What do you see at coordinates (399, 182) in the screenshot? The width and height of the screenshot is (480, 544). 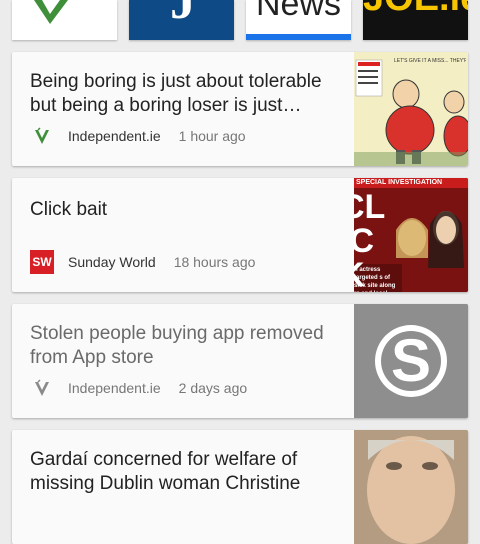 I see `cover-banner-text: SPECIAL INVESTIGATION` at bounding box center [399, 182].